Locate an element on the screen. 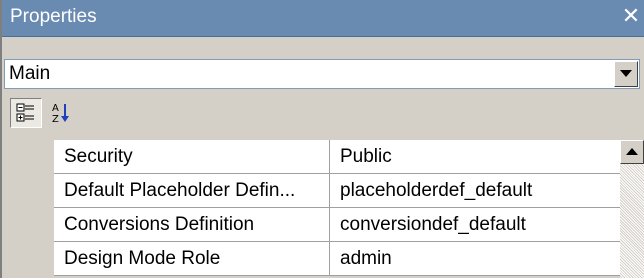 This screenshot has width=644, height=278. property-value: placeholderdef_default is located at coordinates (475, 190).